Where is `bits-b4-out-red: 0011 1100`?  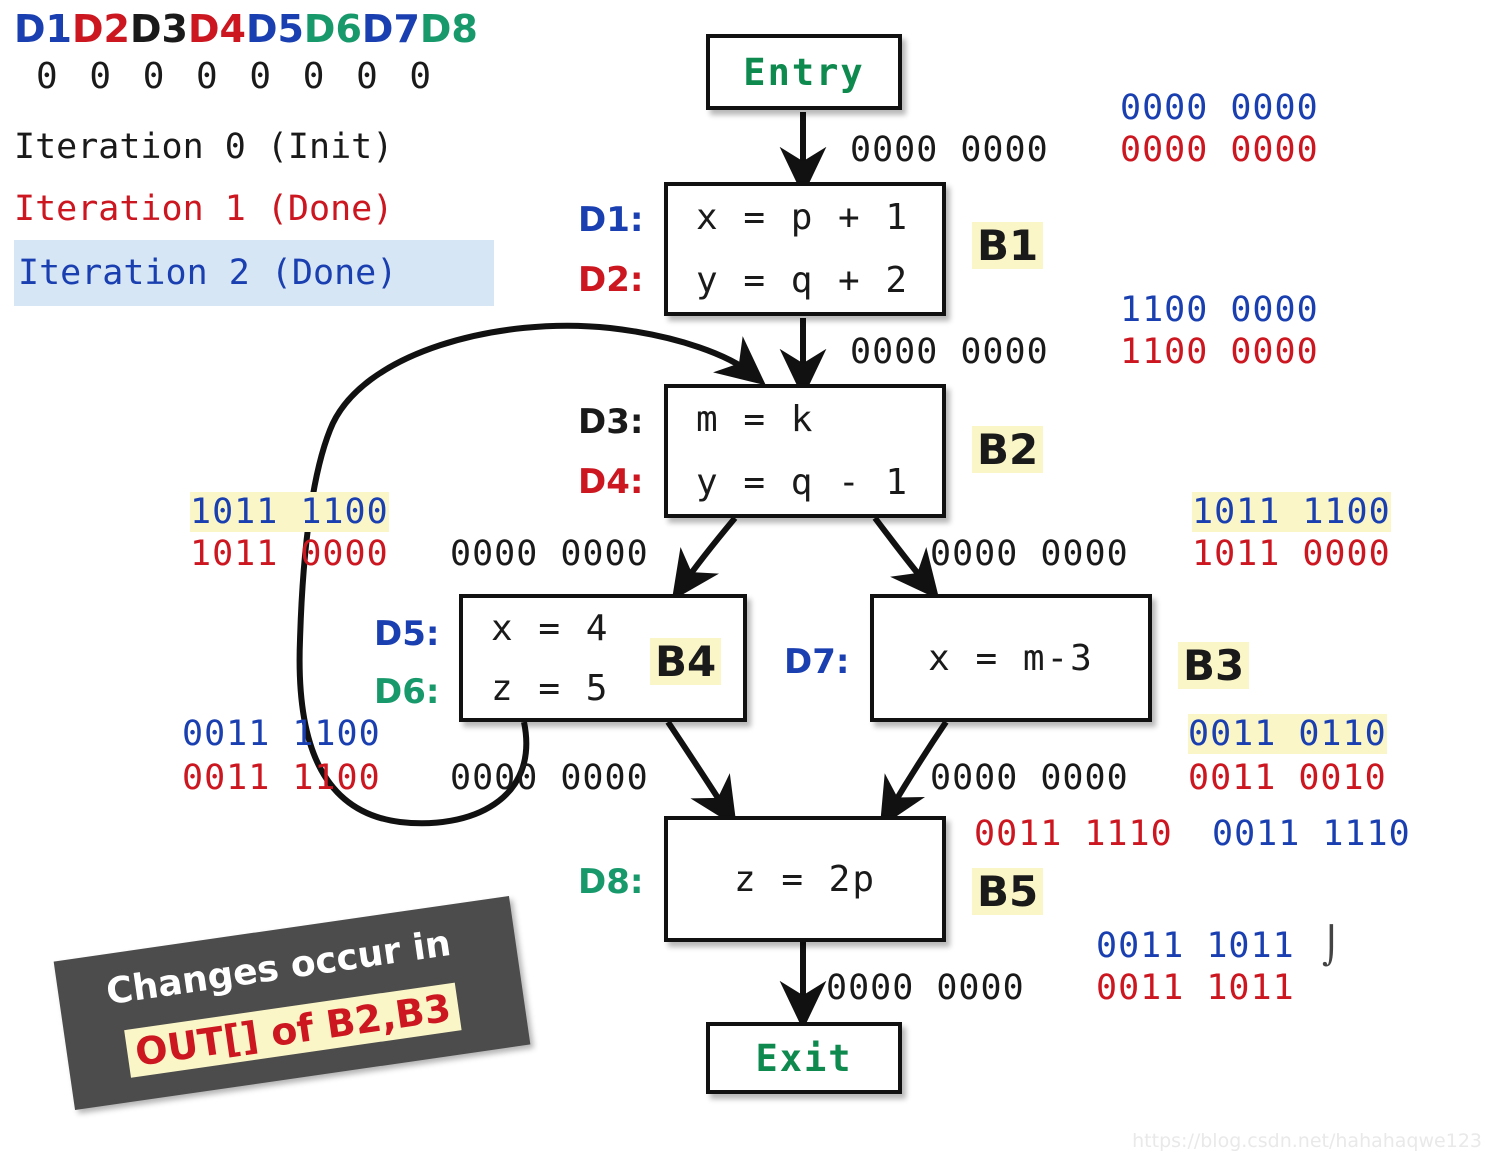 bits-b4-out-red: 0011 1100 is located at coordinates (281, 778).